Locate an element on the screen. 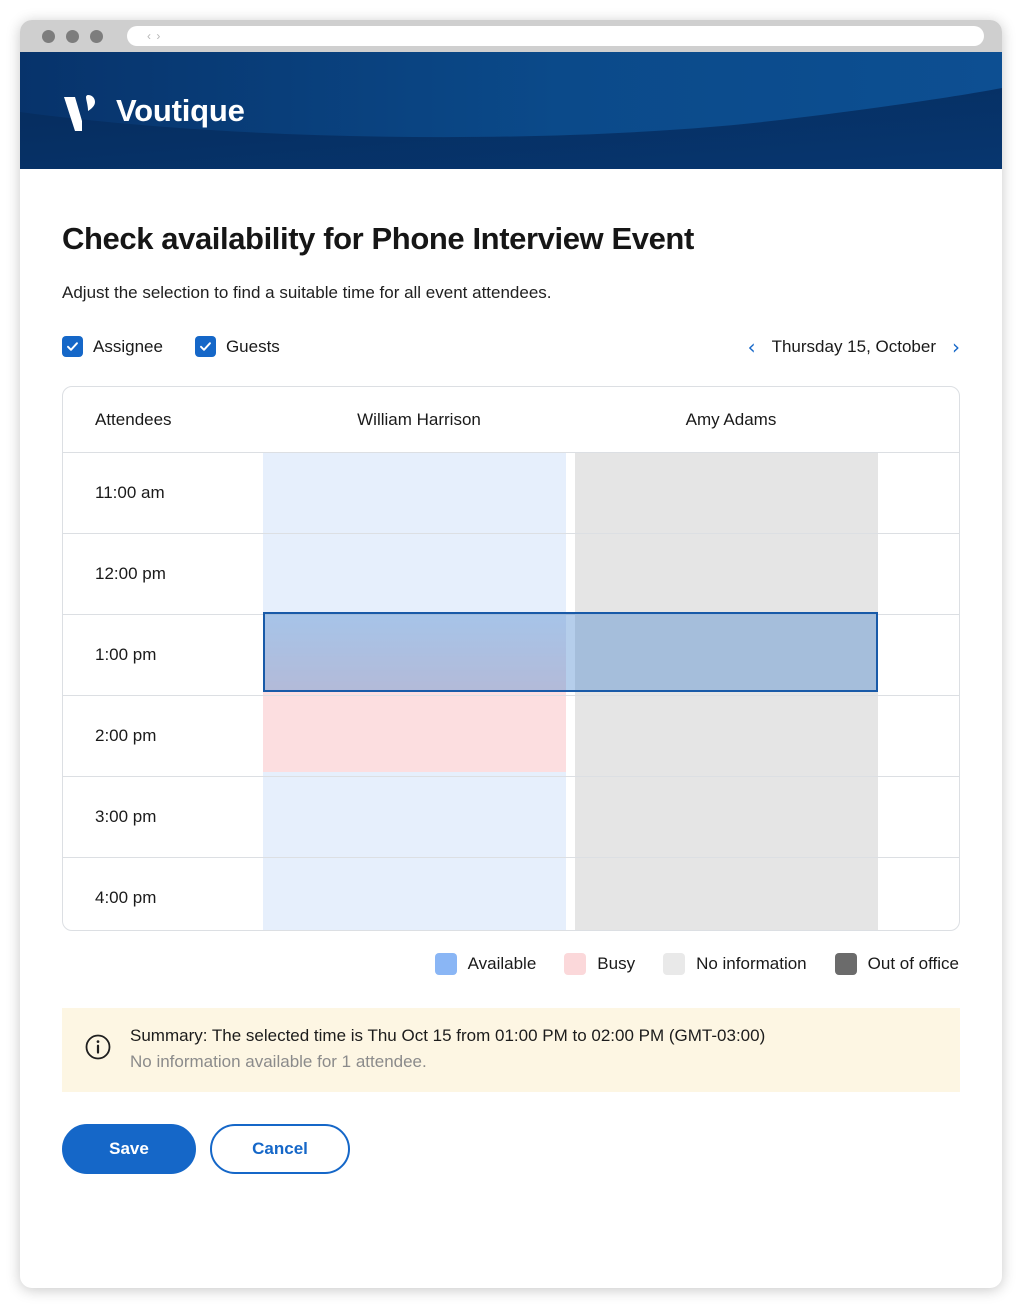 This screenshot has height=1308, width=1022. current-date-label: Thursday 15, October is located at coordinates (853, 346).